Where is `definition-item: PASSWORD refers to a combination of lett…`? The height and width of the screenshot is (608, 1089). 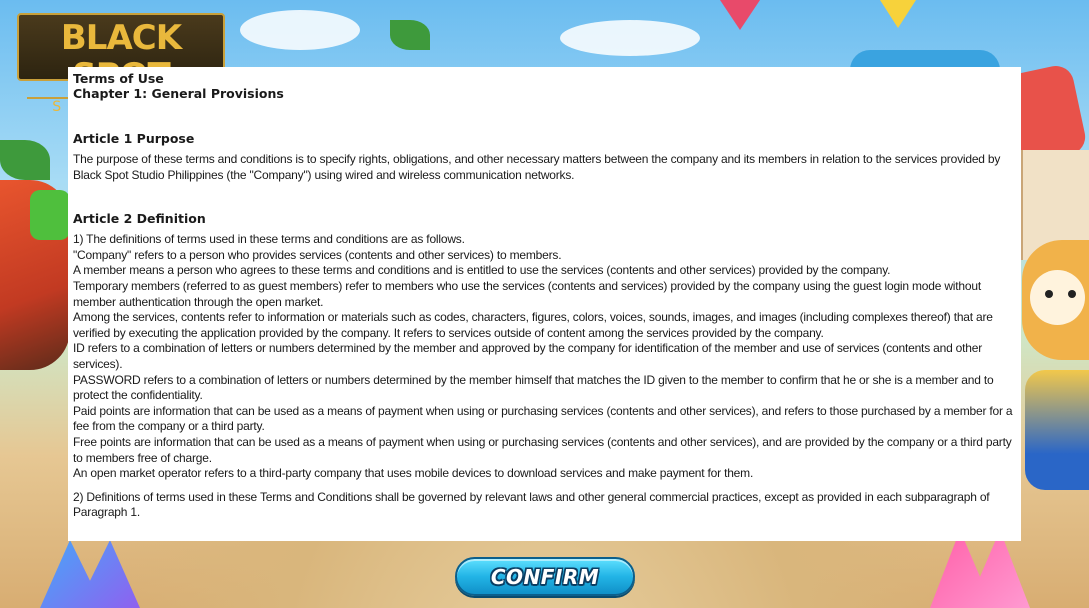 definition-item: PASSWORD refers to a combination of lett… is located at coordinates (533, 387).